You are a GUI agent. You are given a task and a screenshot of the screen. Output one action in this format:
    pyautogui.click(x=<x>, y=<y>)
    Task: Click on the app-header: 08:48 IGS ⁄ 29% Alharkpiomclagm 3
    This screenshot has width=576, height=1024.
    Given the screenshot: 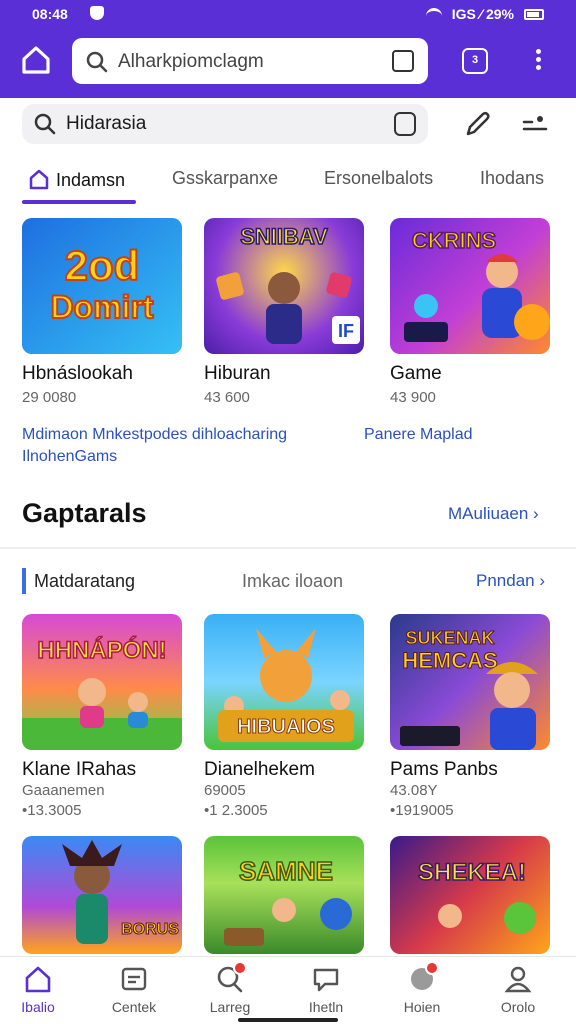 What is the action you would take?
    pyautogui.click(x=288, y=49)
    